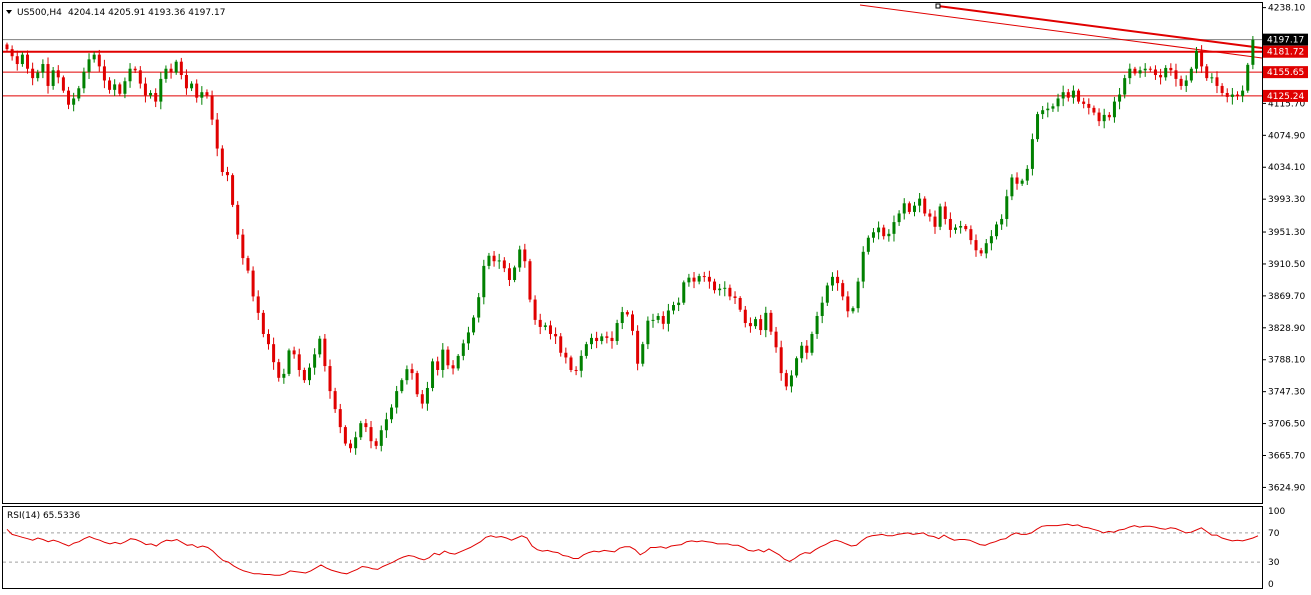  Describe the element at coordinates (1276, 512) in the screenshot. I see `rsi-tick-label: 100` at that location.